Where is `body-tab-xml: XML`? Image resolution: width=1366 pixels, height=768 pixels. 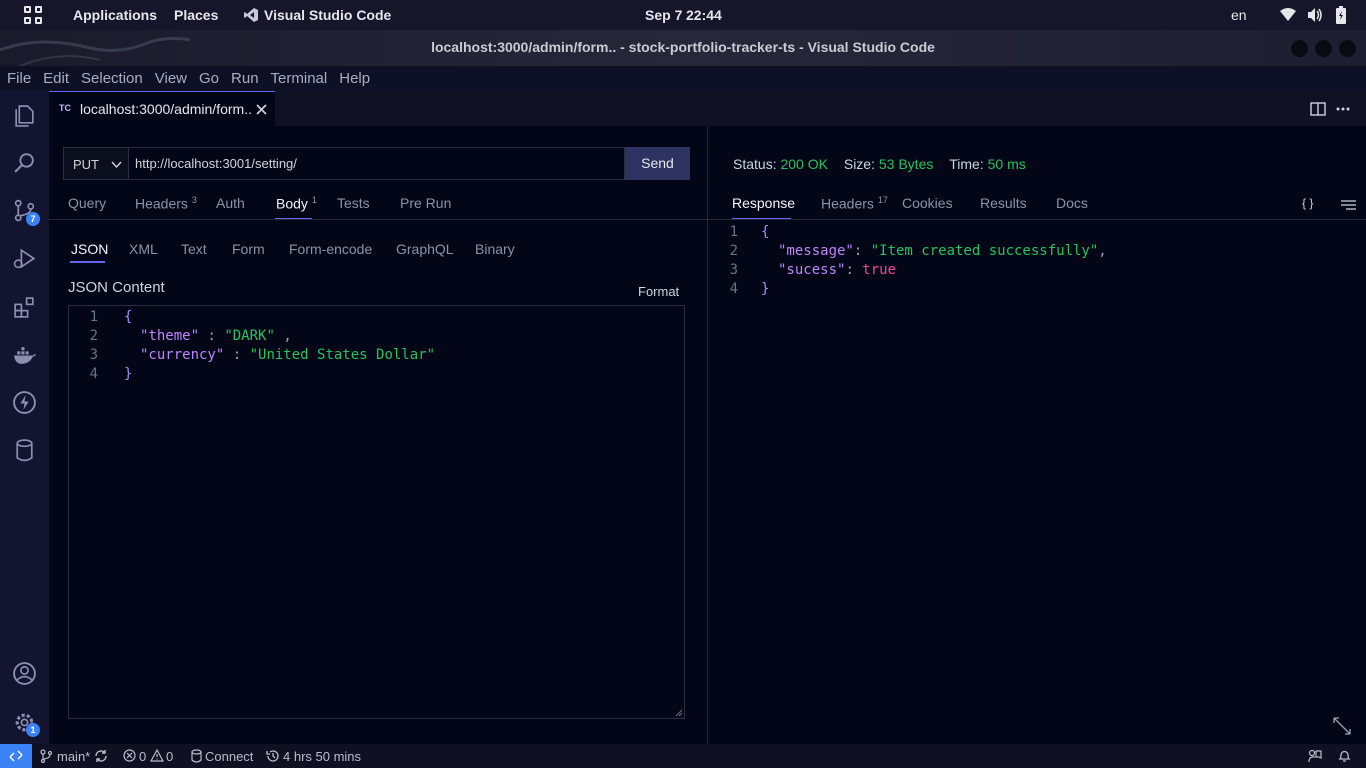
body-tab-xml: XML is located at coordinates (143, 249).